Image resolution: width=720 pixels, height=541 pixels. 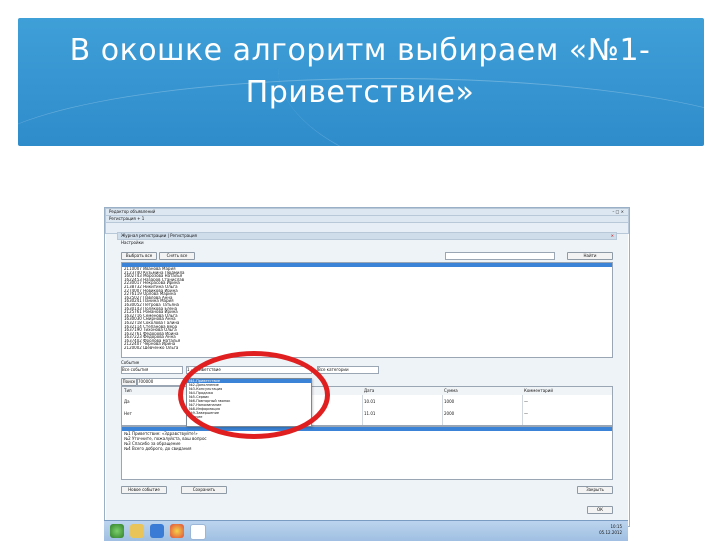 What do you see at coordinates (132, 211) in the screenshot?
I see `window-title: Редактор объявлений` at bounding box center [132, 211].